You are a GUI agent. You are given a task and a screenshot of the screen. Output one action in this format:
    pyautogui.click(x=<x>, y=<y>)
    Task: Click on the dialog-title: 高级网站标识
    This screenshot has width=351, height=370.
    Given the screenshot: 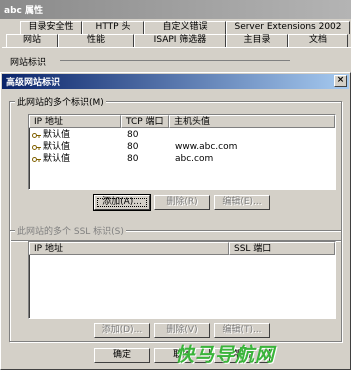 What is the action you would take?
    pyautogui.click(x=33, y=83)
    